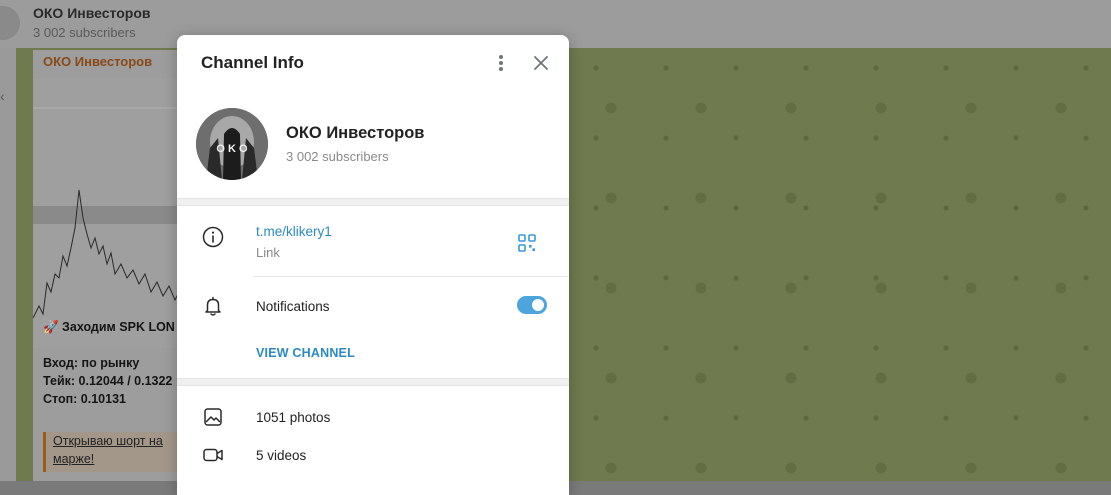  I want to click on chat-subscribers: 3 002 subscribers, so click(84, 32).